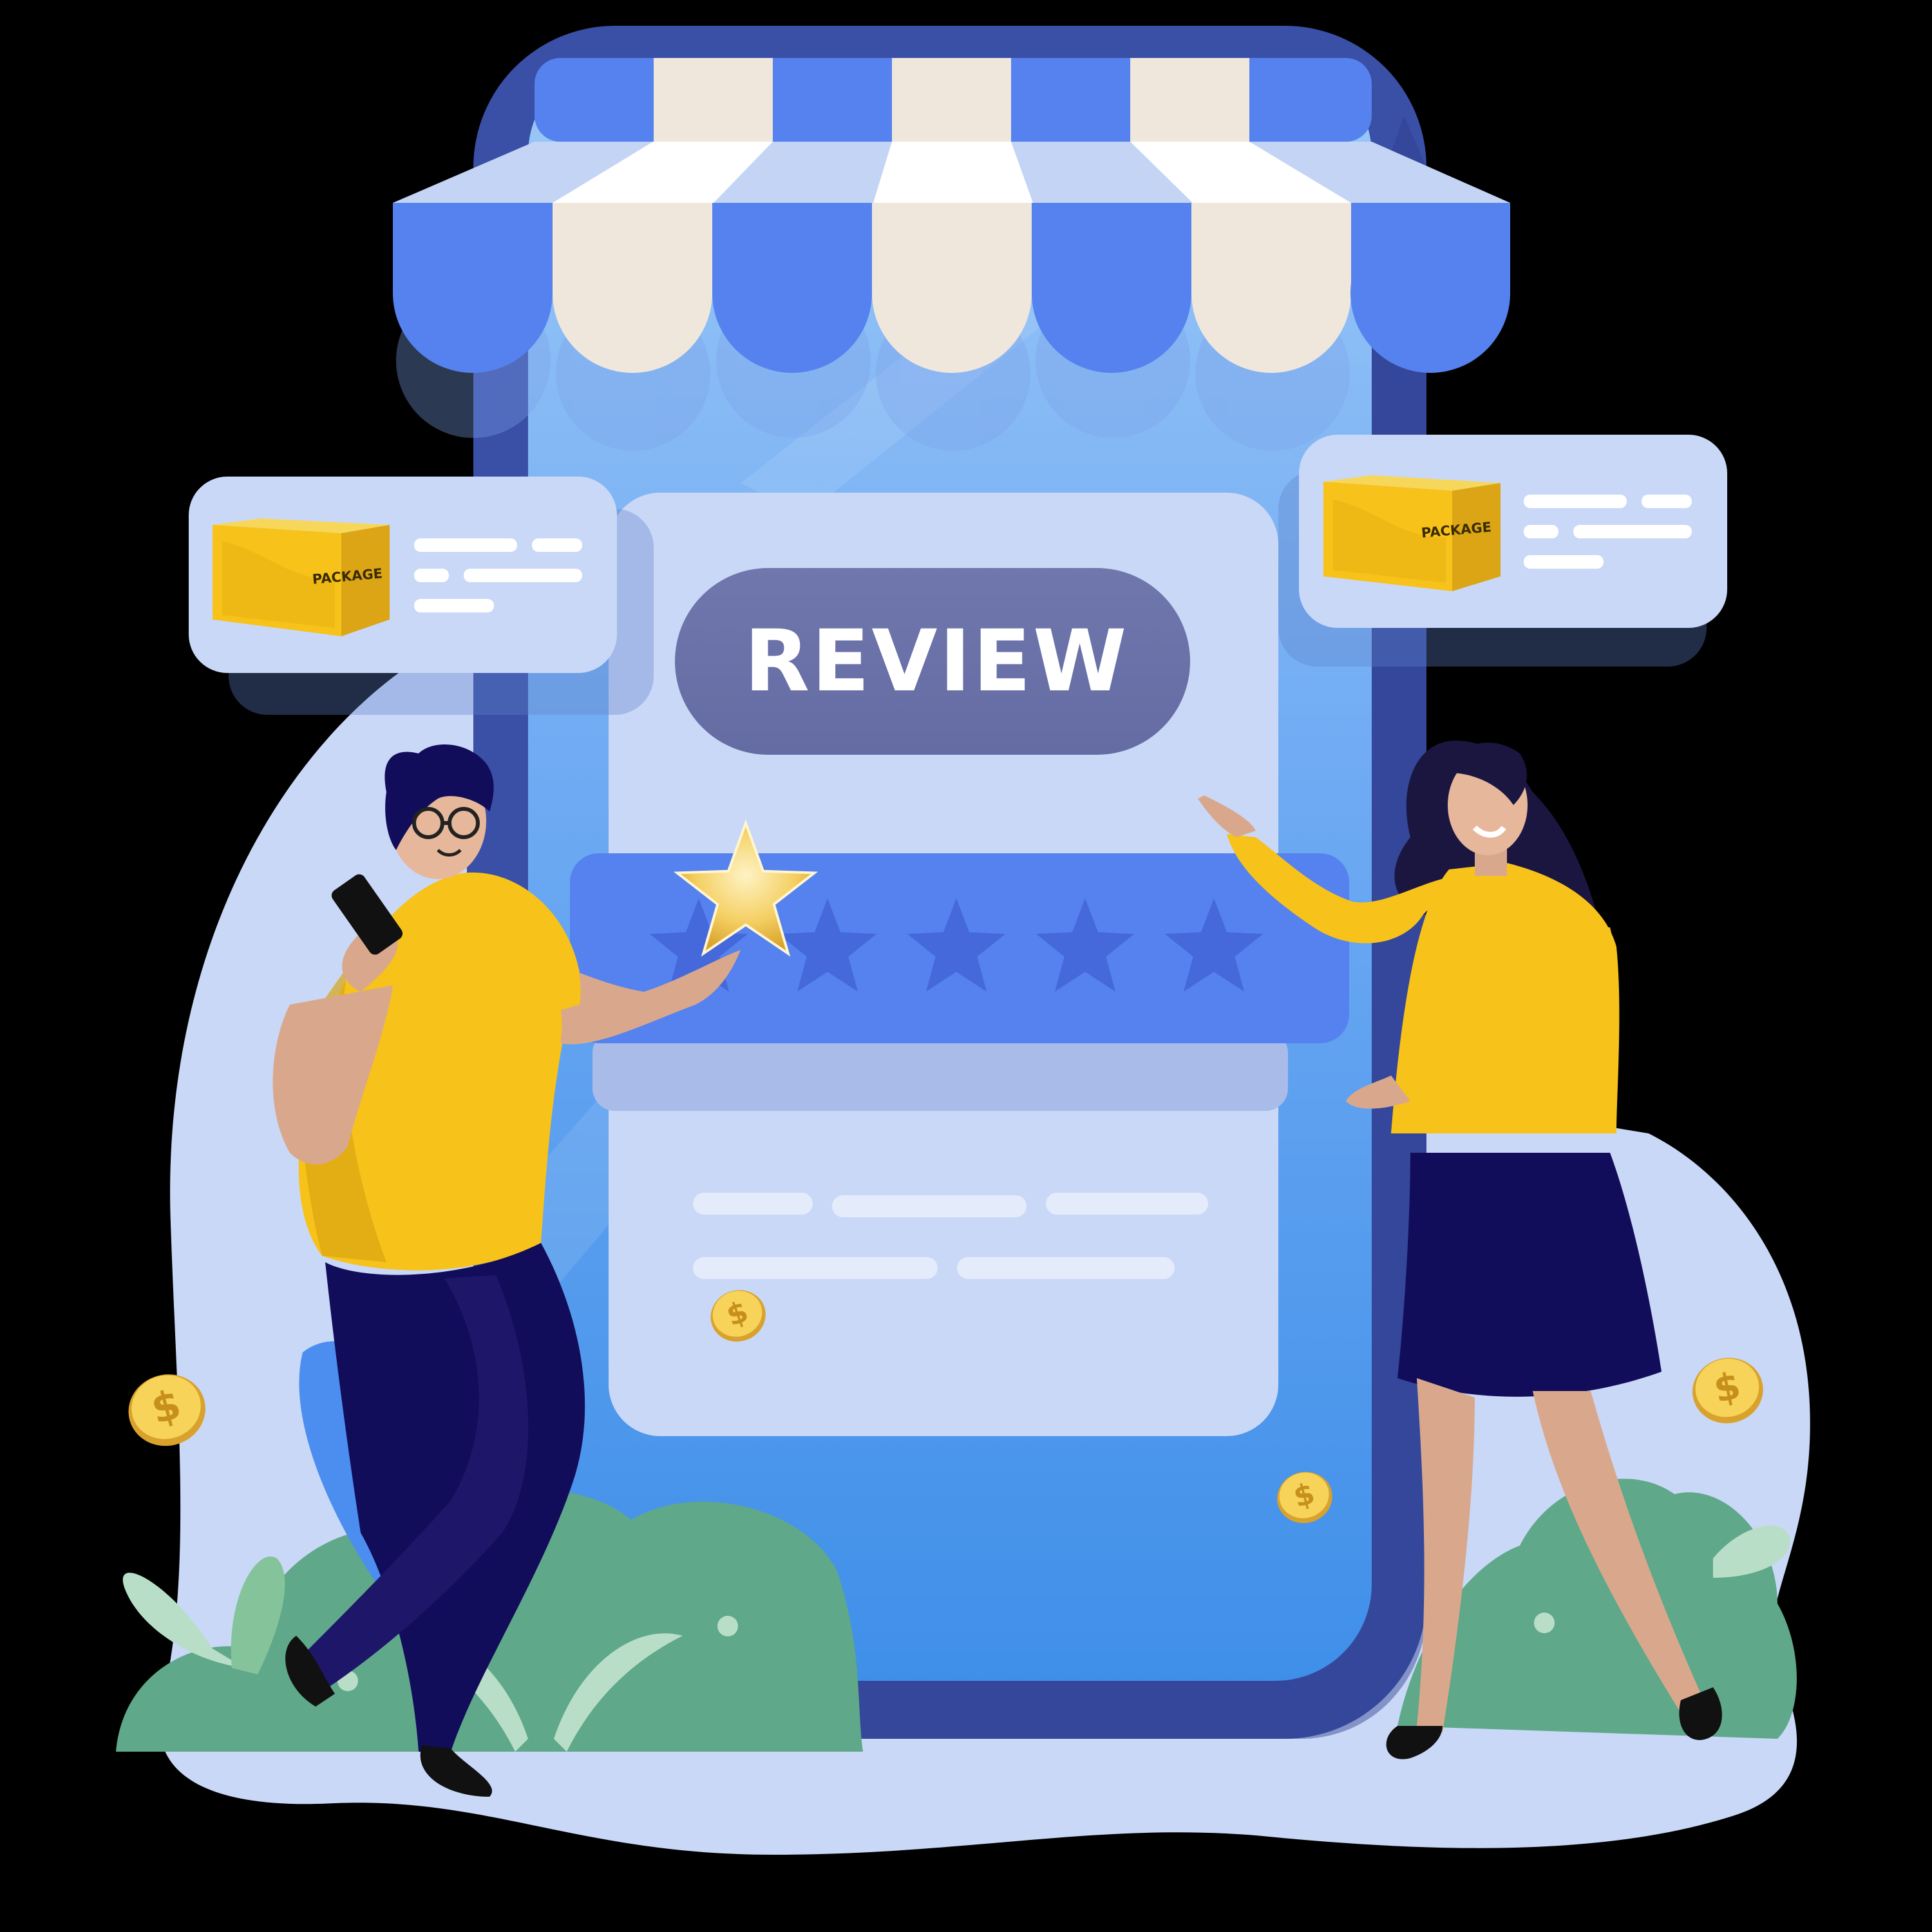 This screenshot has width=1932, height=1932. I want to click on store-awning, so click(951, 255).